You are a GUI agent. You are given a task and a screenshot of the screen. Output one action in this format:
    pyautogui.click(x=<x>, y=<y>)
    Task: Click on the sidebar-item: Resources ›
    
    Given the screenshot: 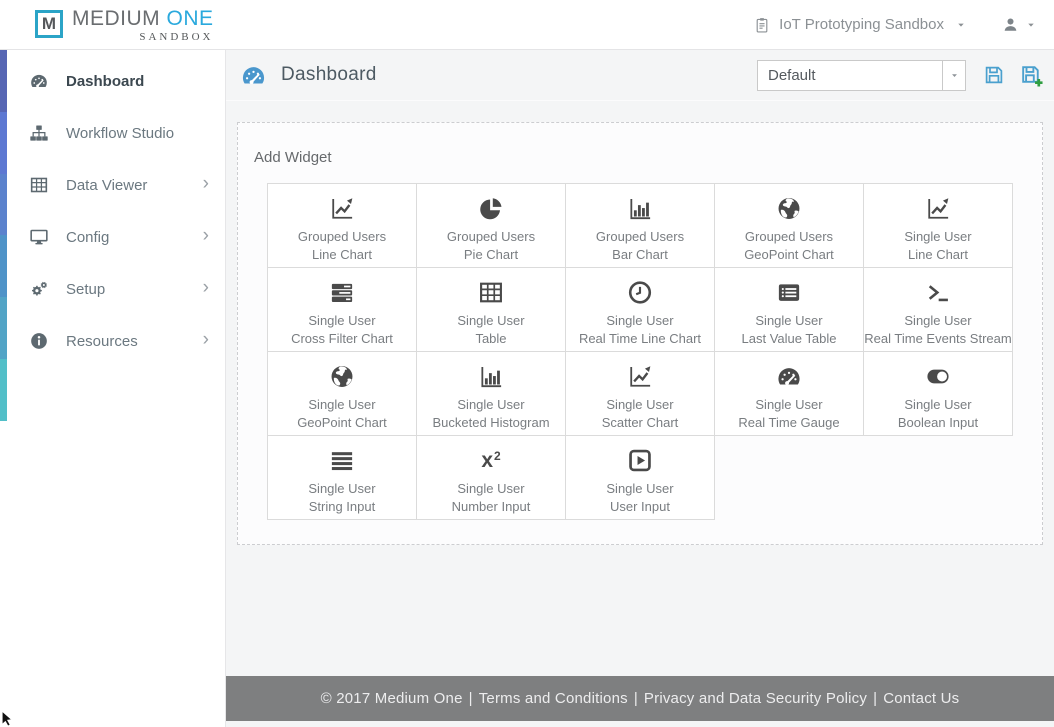 What is the action you would take?
    pyautogui.click(x=112, y=341)
    